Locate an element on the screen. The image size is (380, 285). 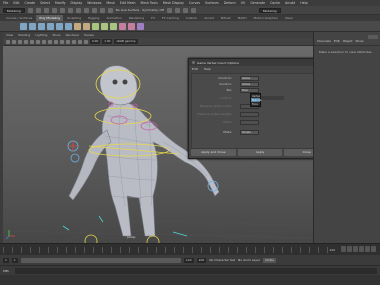
workspace-selector: Modeling is located at coordinates (14, 10).